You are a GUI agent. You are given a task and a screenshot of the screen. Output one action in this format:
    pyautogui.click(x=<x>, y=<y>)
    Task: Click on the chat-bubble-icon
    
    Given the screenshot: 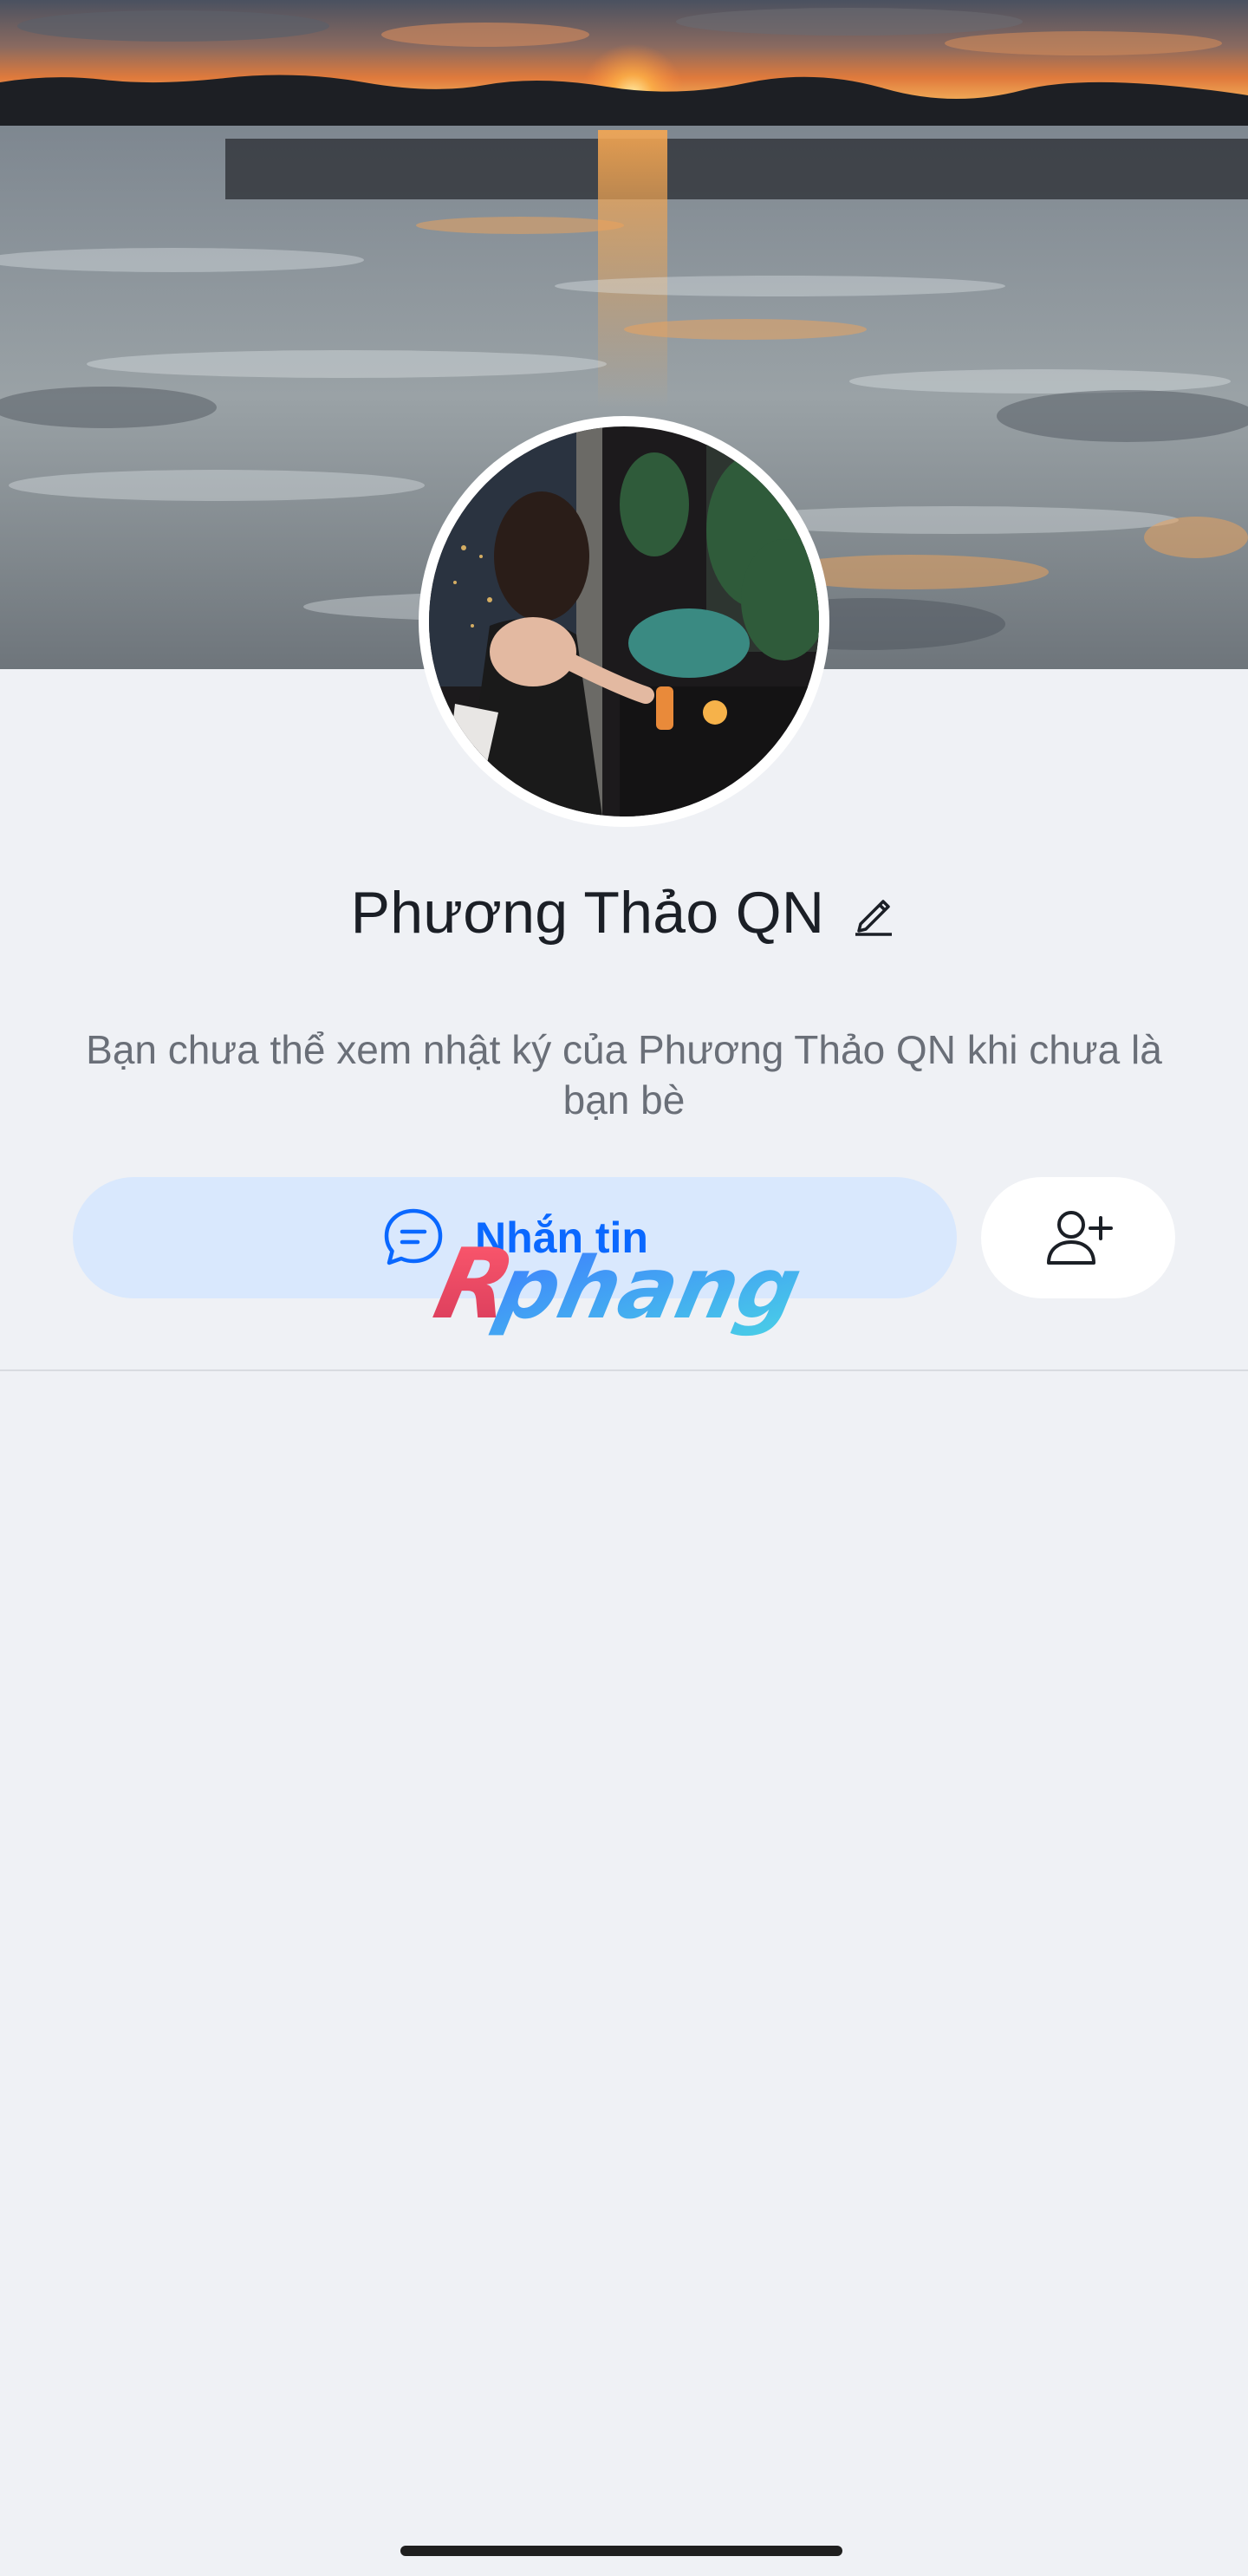 What is the action you would take?
    pyautogui.click(x=413, y=1236)
    